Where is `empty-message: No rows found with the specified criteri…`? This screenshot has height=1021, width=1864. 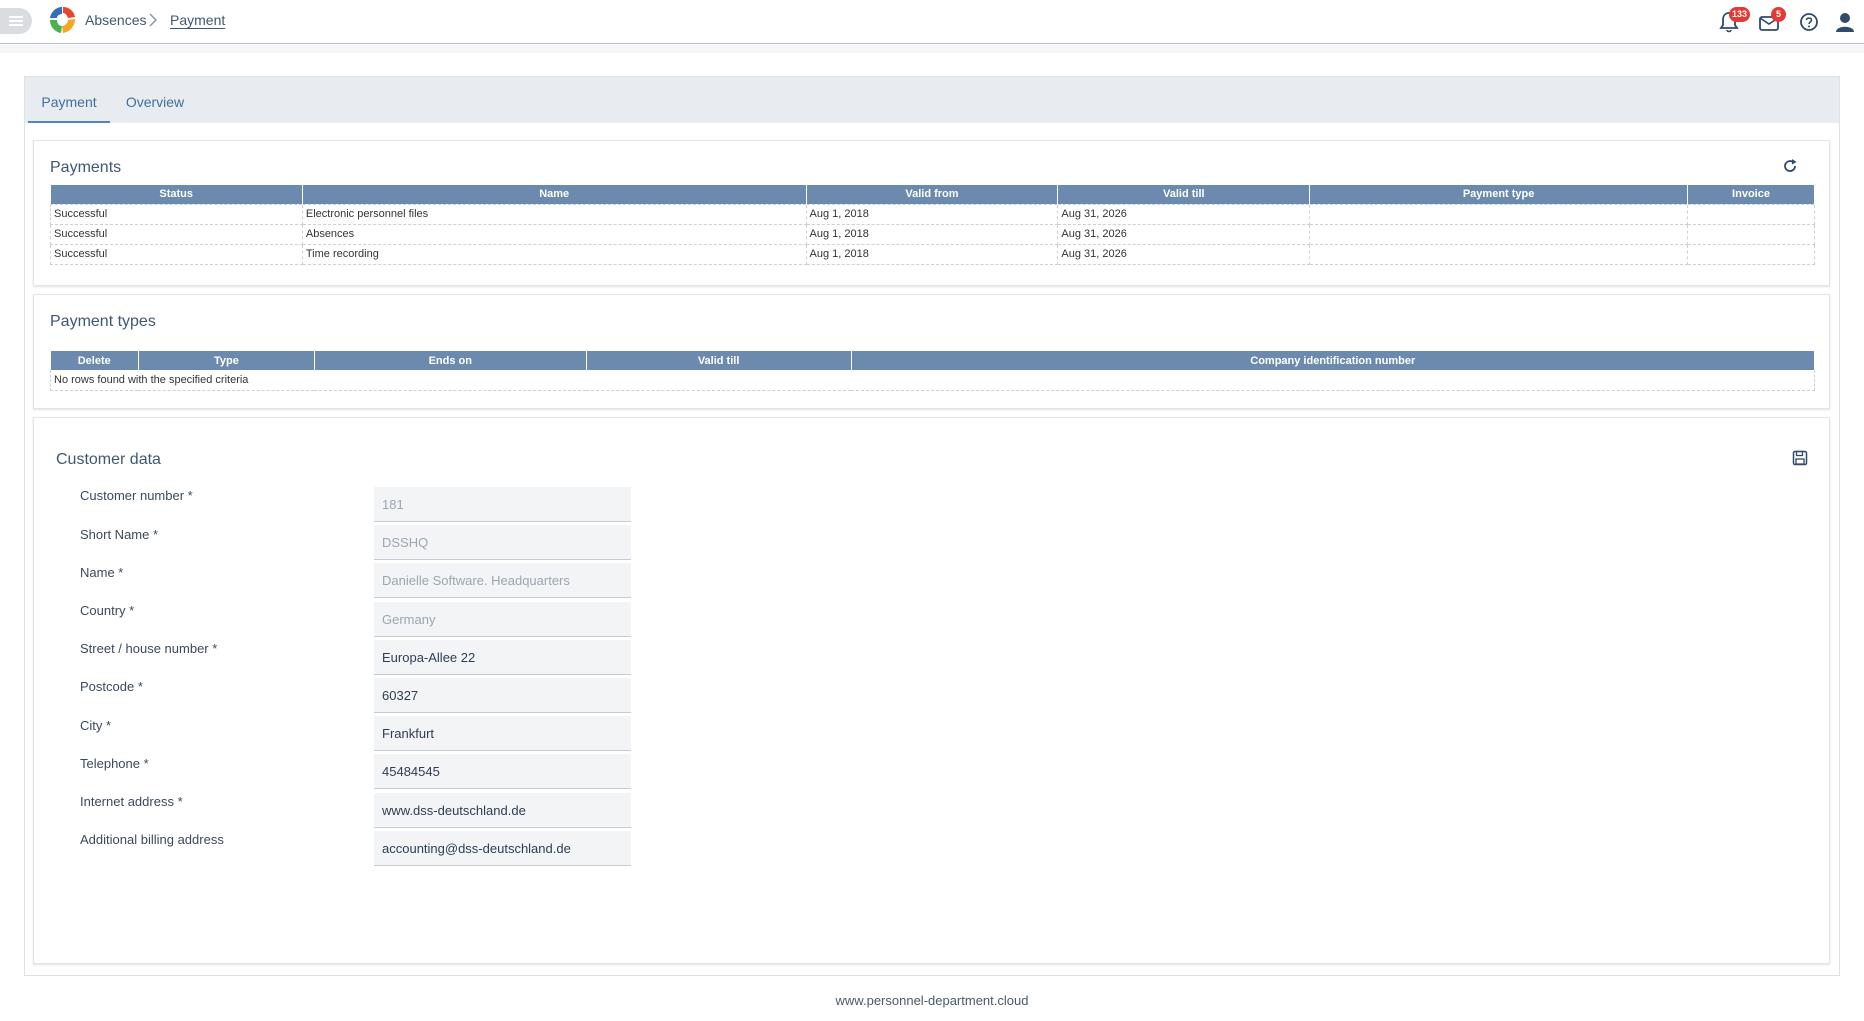 empty-message: No rows found with the specified criteri… is located at coordinates (932, 380).